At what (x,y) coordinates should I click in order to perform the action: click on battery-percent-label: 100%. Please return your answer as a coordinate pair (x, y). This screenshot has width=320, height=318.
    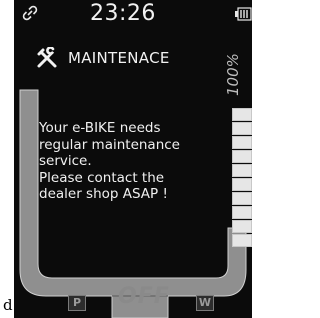
    Looking at the image, I should click on (233, 74).